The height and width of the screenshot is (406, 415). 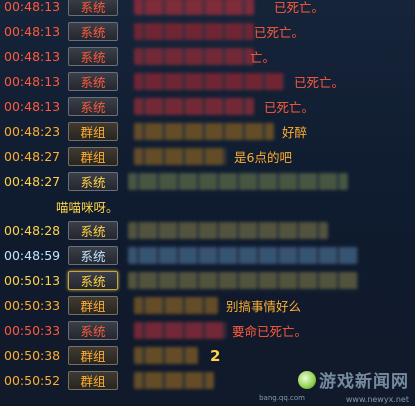 I want to click on chat-timestamp: 00:48:28, so click(x=32, y=230).